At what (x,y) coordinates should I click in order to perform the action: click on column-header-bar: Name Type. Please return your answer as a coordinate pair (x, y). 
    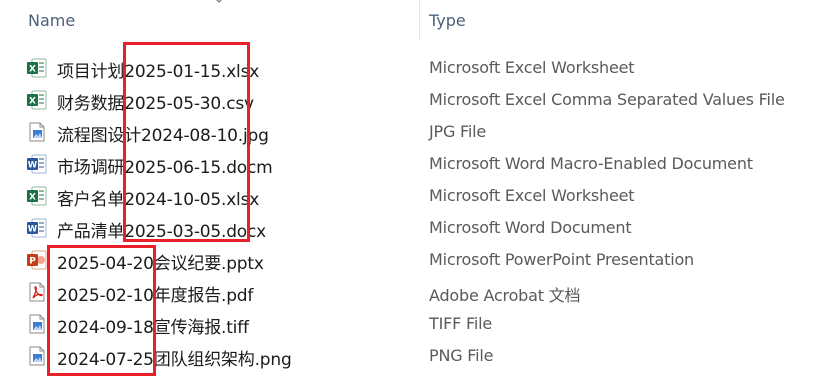
    Looking at the image, I should click on (408, 20).